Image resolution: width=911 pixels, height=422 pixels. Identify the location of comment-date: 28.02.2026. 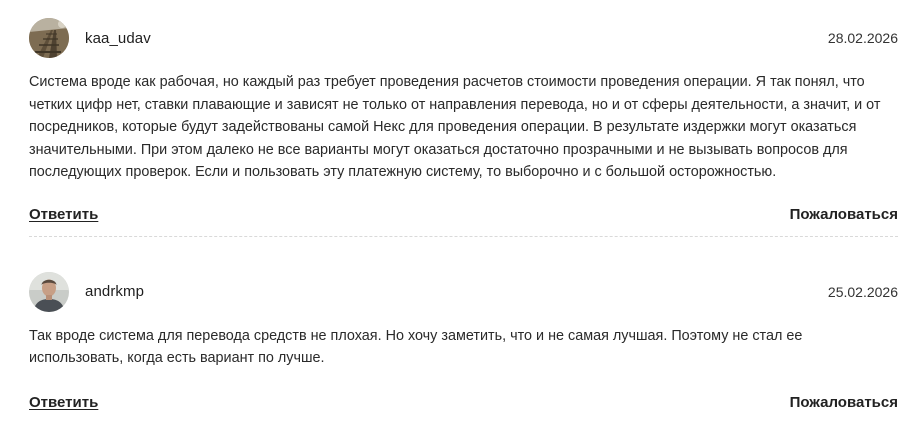
(862, 38).